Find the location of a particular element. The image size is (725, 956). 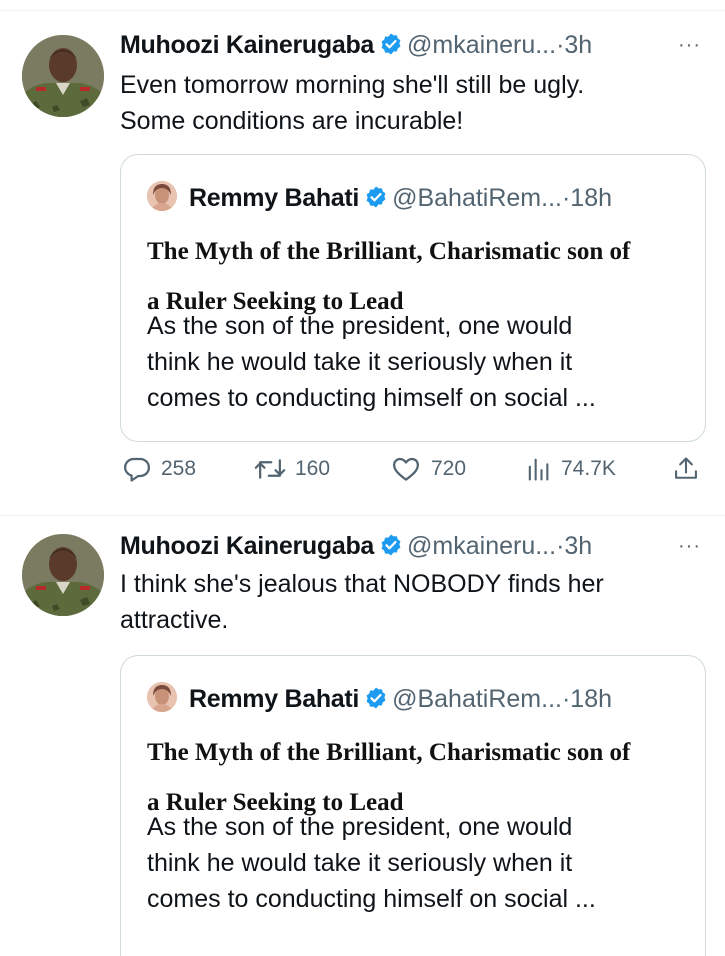

reply-count: 258 is located at coordinates (179, 468).